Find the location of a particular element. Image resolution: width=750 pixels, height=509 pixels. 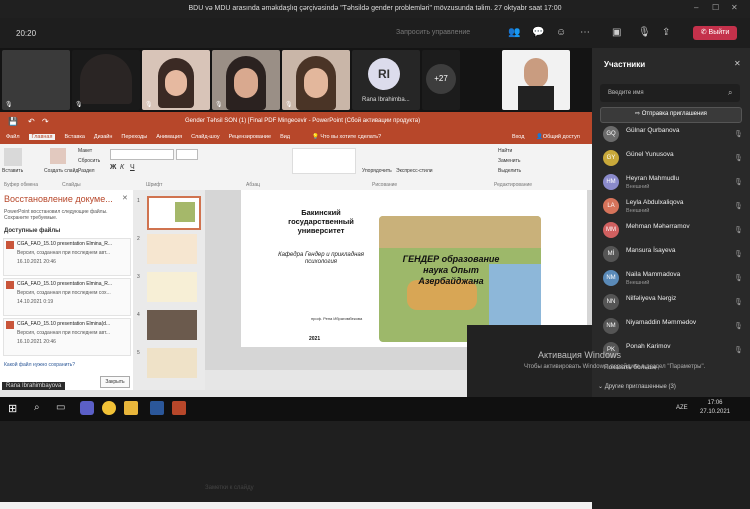

font-size-select is located at coordinates (187, 154).